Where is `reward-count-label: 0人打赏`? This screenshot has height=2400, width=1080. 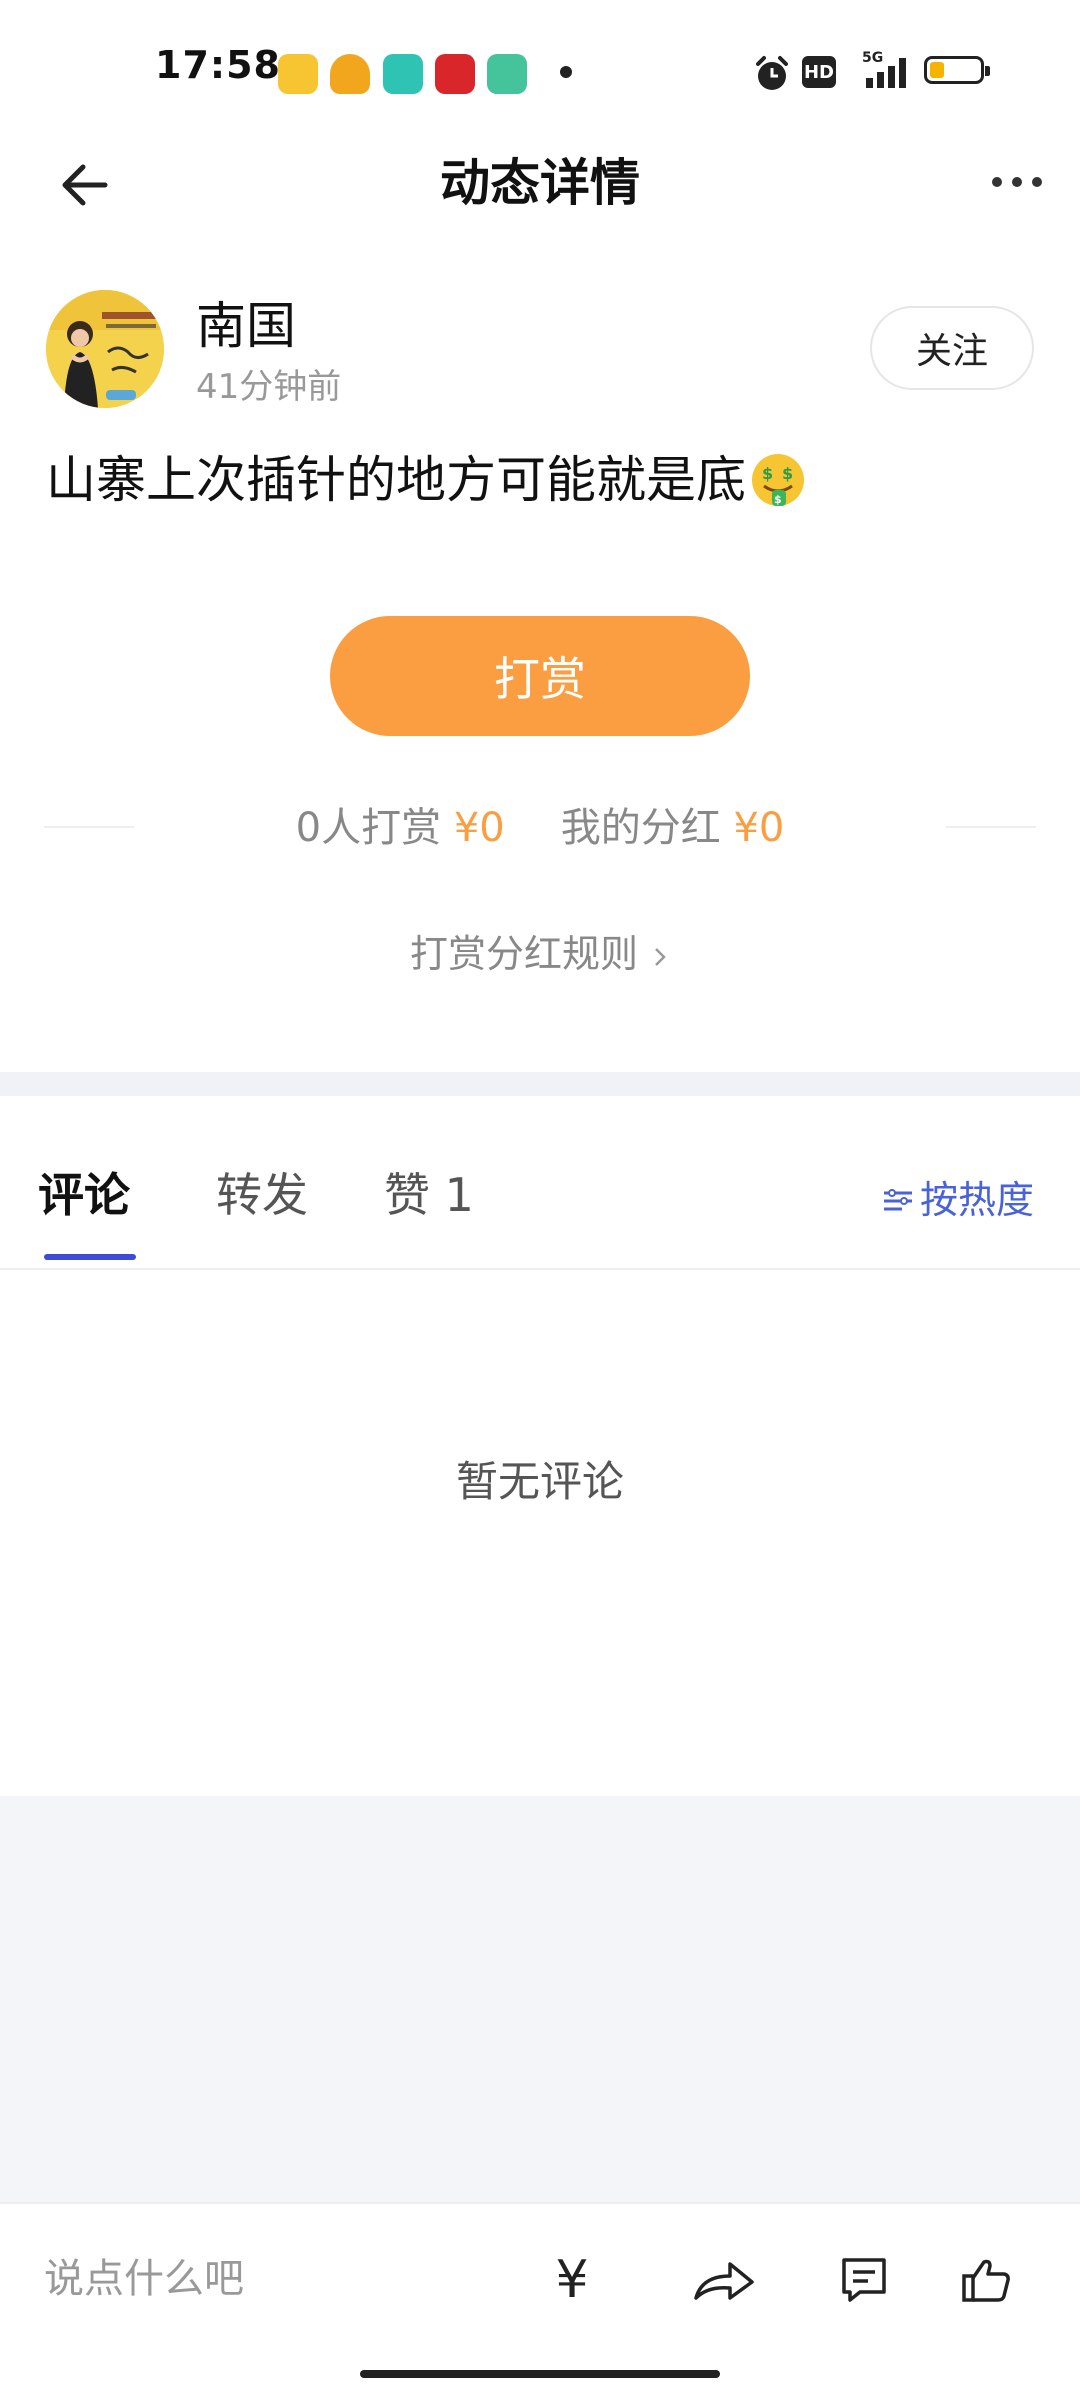 reward-count-label: 0人打赏 is located at coordinates (368, 828).